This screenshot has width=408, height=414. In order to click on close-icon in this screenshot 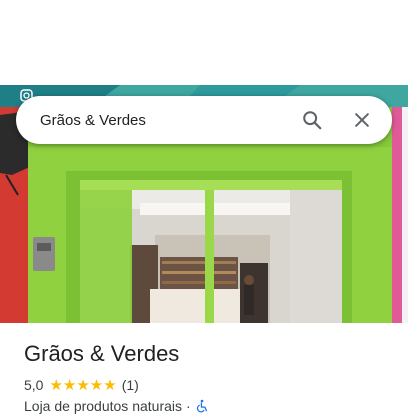, I will do `click(362, 120)`.